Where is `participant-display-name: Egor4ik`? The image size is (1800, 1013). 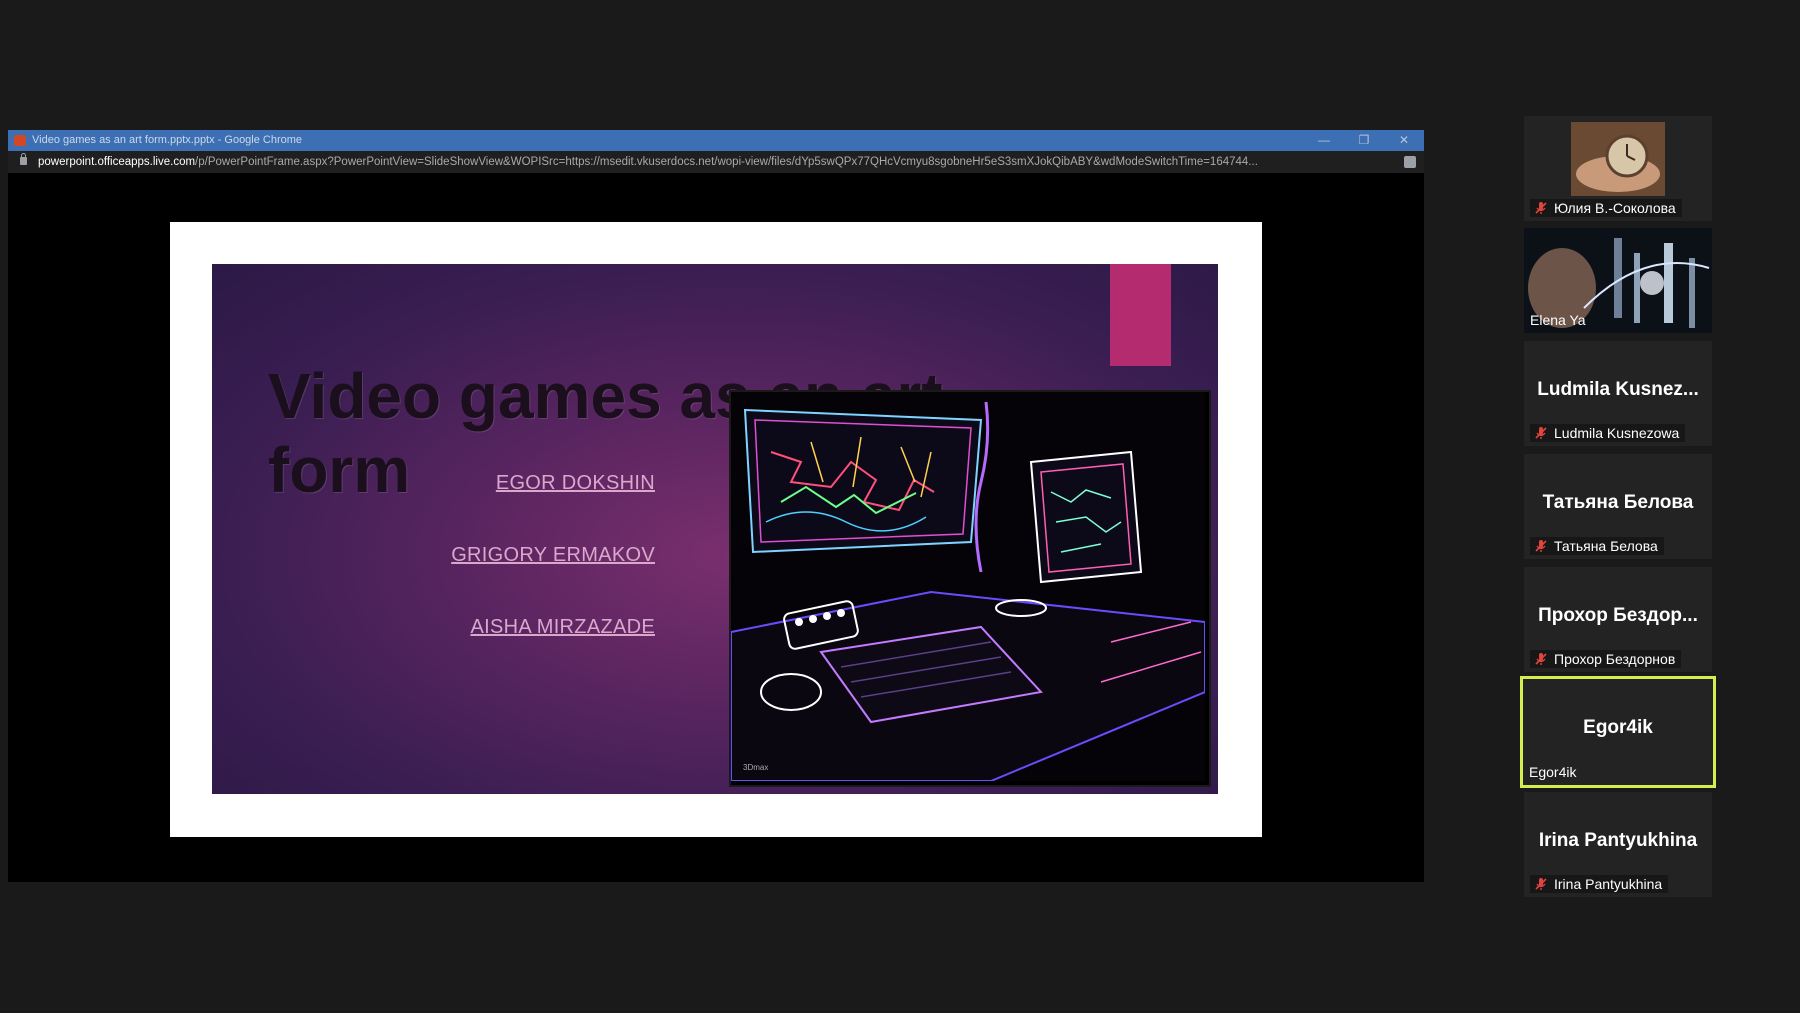 participant-display-name: Egor4ik is located at coordinates (1618, 727).